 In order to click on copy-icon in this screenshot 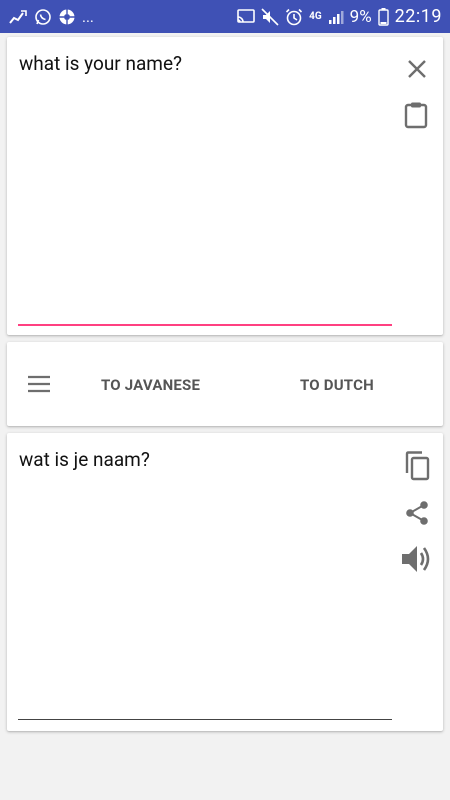, I will do `click(417, 466)`.